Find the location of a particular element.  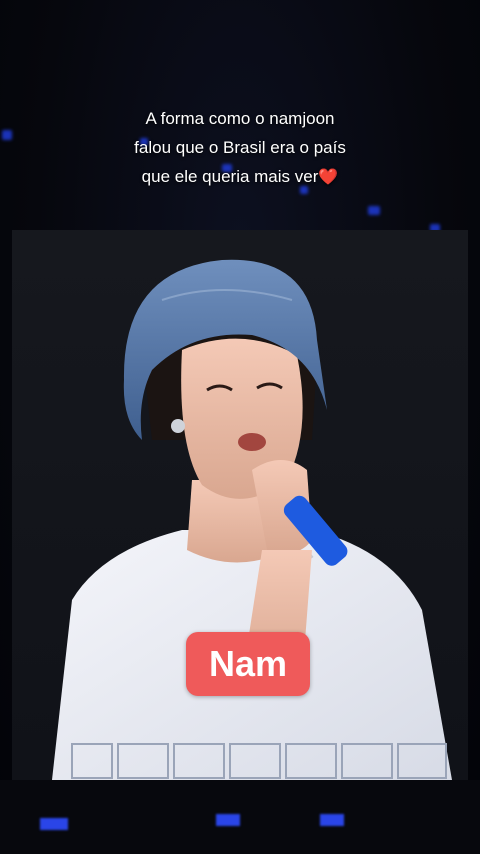

caption-line-2: falou que o Brasil era o país is located at coordinates (240, 147).